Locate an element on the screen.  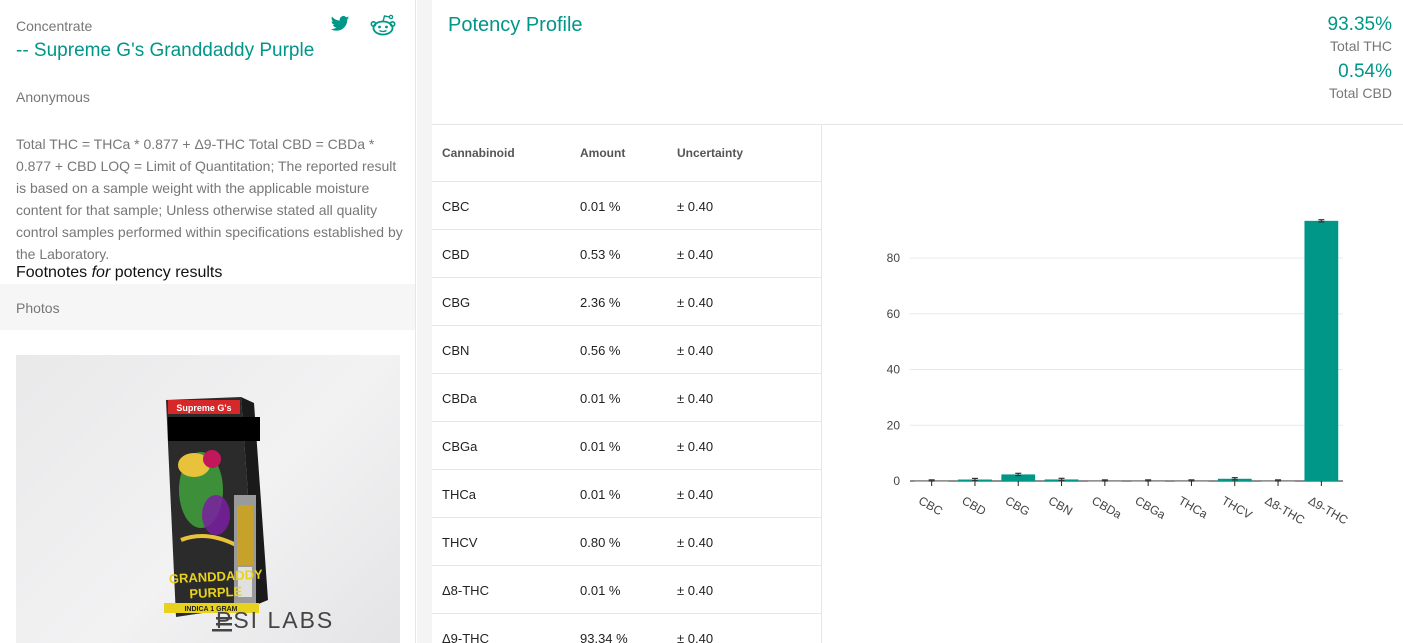
cell-cannabinoid: THCa is located at coordinates (459, 494).